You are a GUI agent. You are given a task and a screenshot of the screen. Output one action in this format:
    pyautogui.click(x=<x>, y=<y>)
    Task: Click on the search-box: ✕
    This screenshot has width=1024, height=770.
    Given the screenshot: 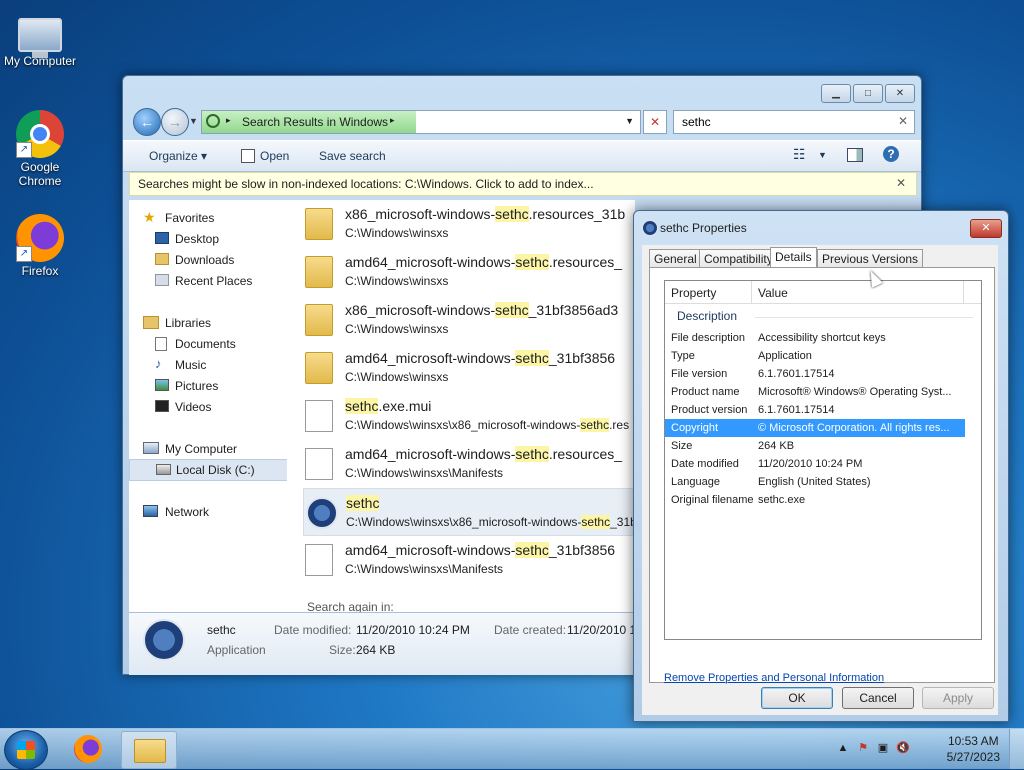 What is the action you would take?
    pyautogui.click(x=794, y=122)
    